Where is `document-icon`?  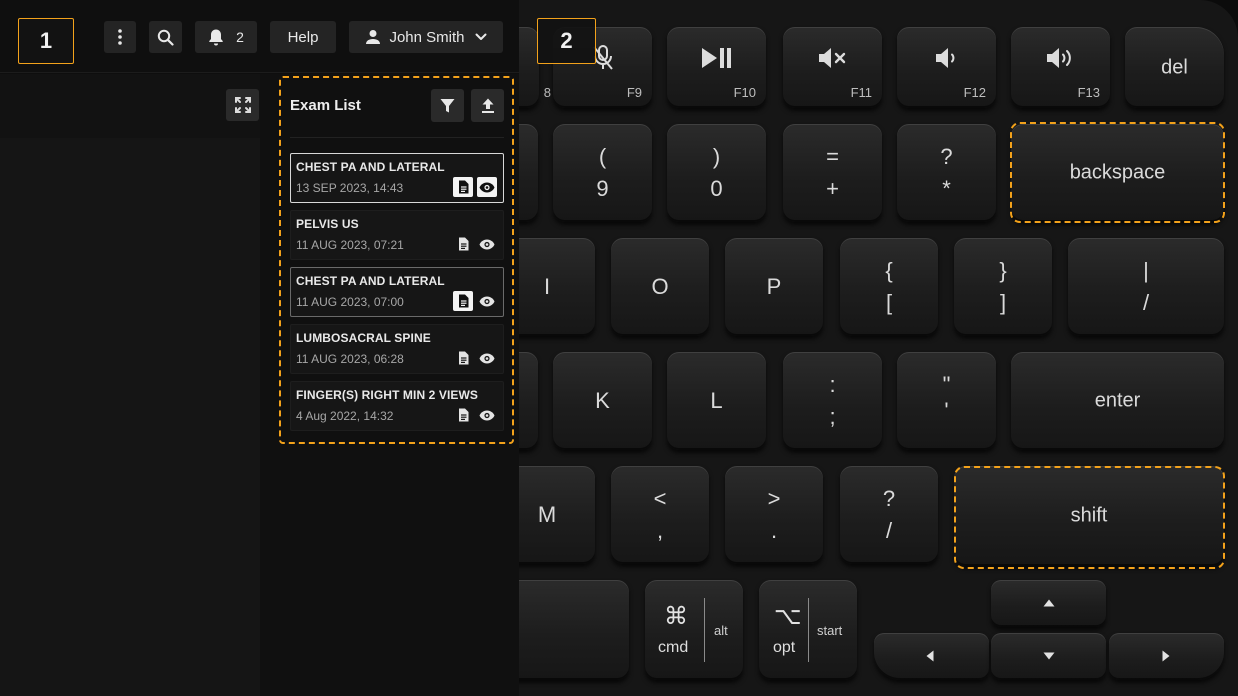 document-icon is located at coordinates (463, 187).